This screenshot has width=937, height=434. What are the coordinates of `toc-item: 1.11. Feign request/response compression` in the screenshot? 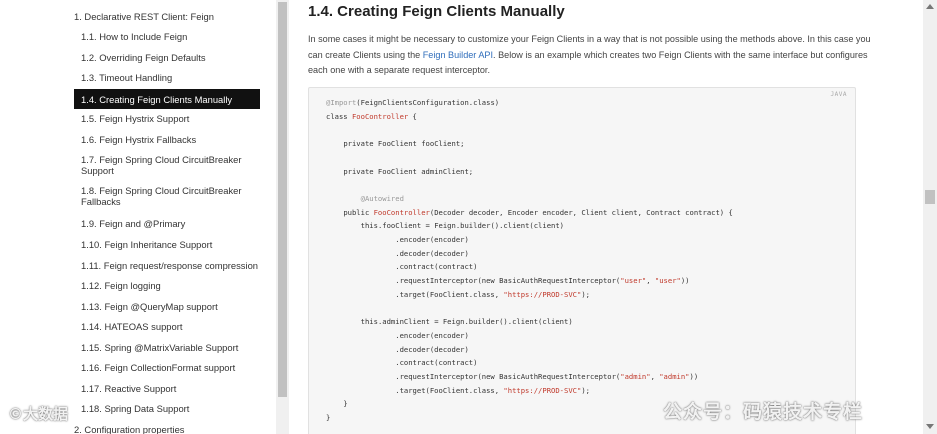 It's located at (167, 265).